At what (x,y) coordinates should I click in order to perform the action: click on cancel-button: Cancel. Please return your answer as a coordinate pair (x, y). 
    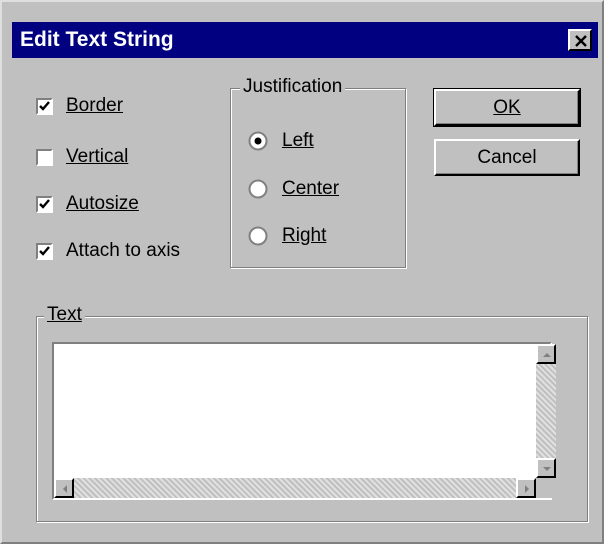
    Looking at the image, I should click on (507, 157).